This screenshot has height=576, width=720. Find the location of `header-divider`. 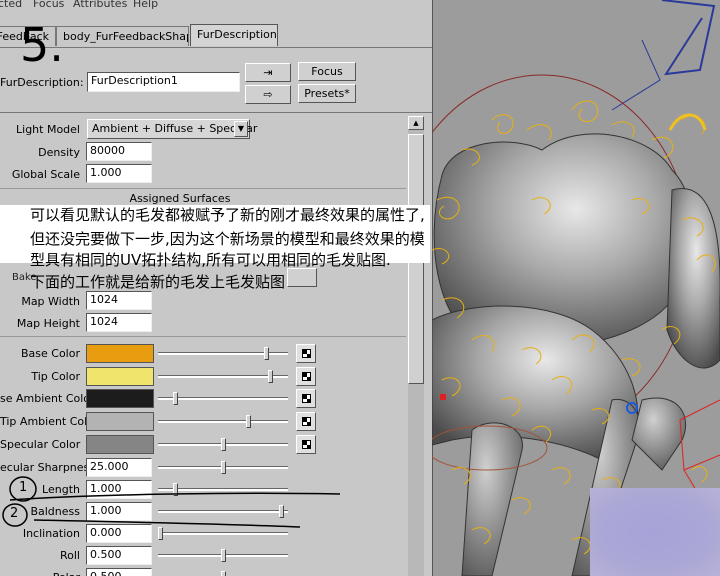

header-divider is located at coordinates (216, 112).